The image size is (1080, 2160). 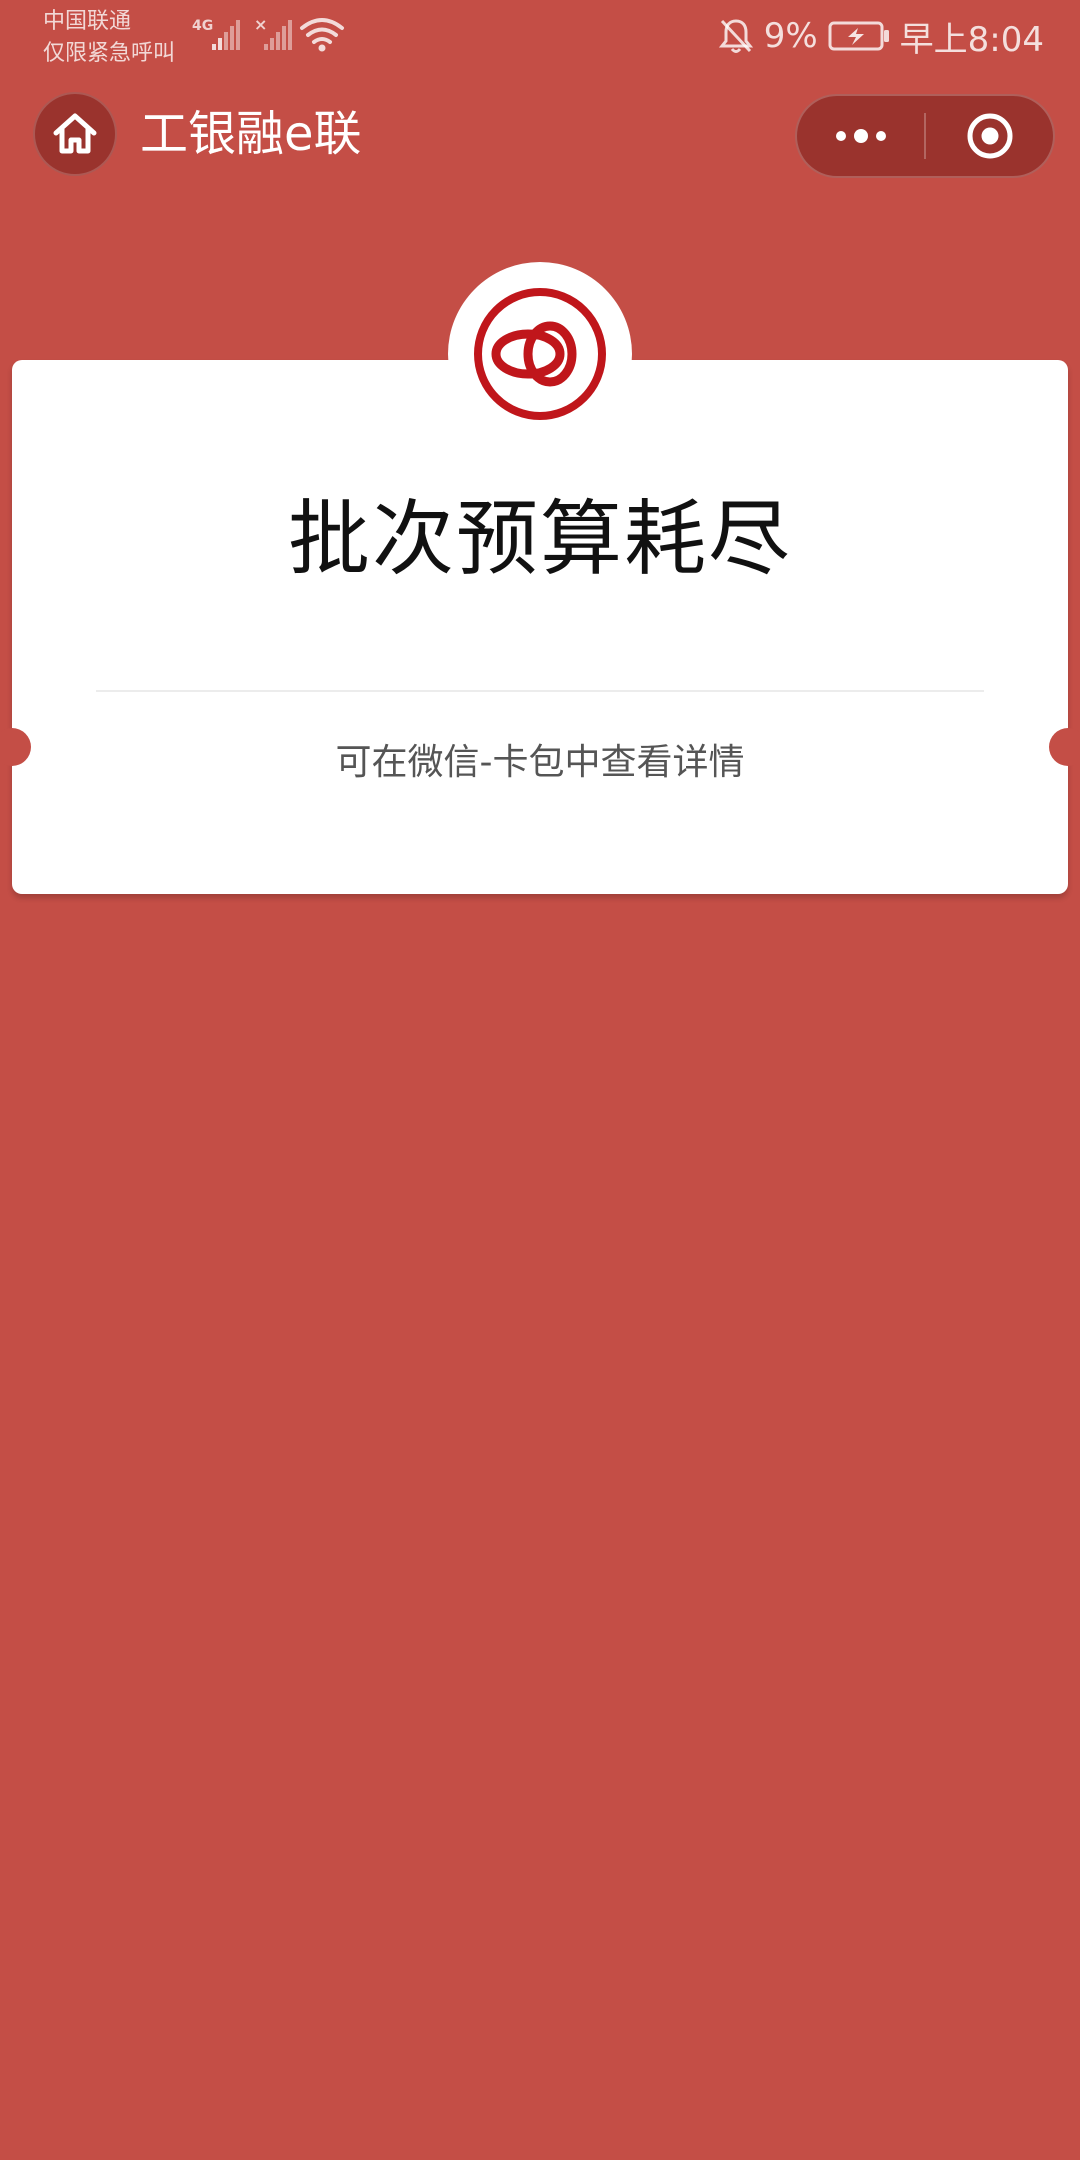 What do you see at coordinates (858, 36) in the screenshot?
I see `battery-charging-icon` at bounding box center [858, 36].